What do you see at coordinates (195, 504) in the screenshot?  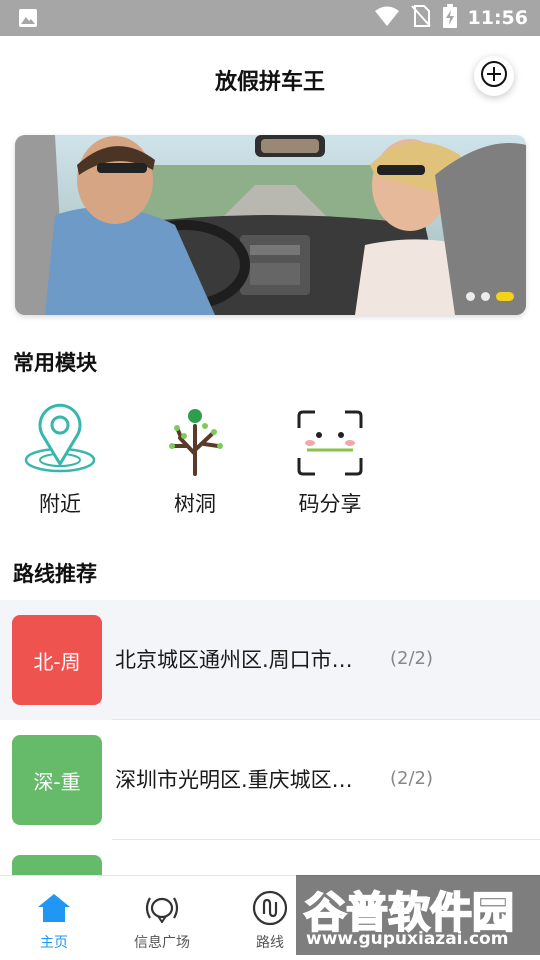 I see `module-label: 树洞` at bounding box center [195, 504].